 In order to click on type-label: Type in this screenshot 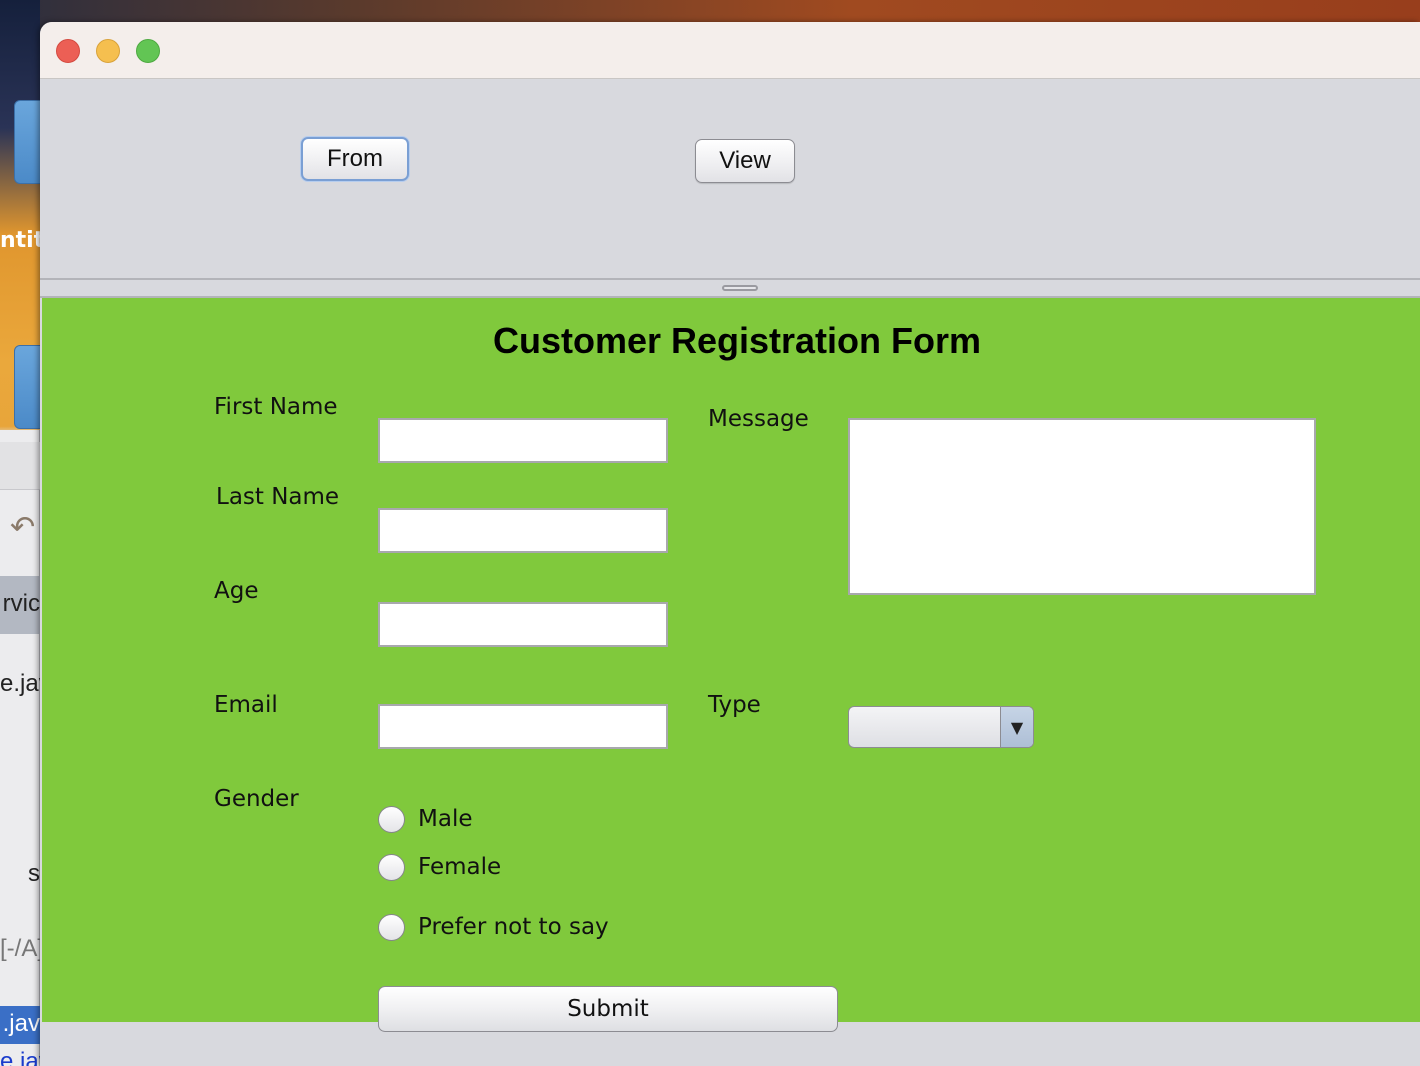, I will do `click(734, 705)`.